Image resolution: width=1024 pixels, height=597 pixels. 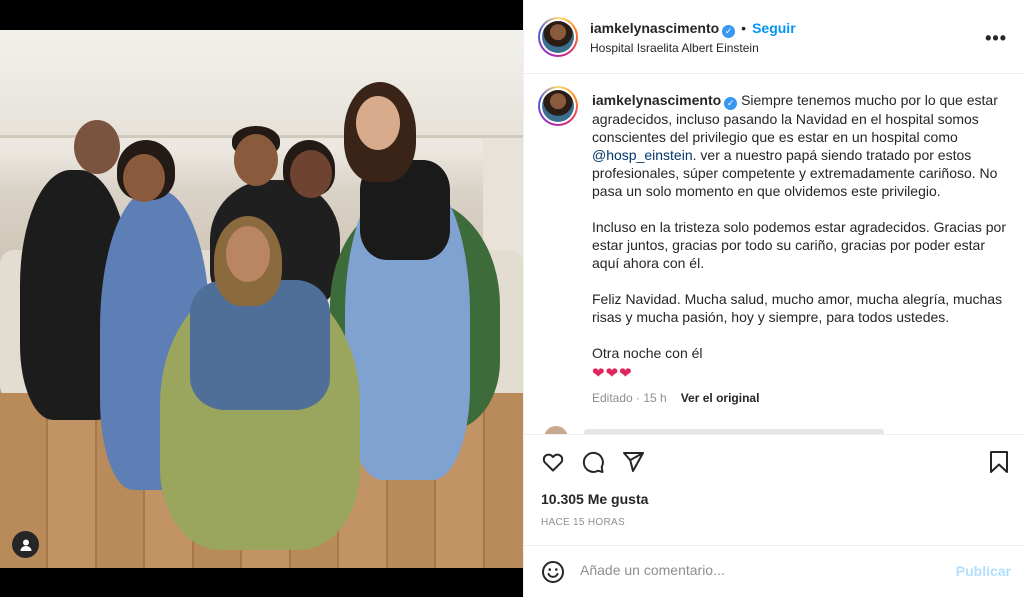 I want to click on tagged-user-button, so click(x=25, y=544).